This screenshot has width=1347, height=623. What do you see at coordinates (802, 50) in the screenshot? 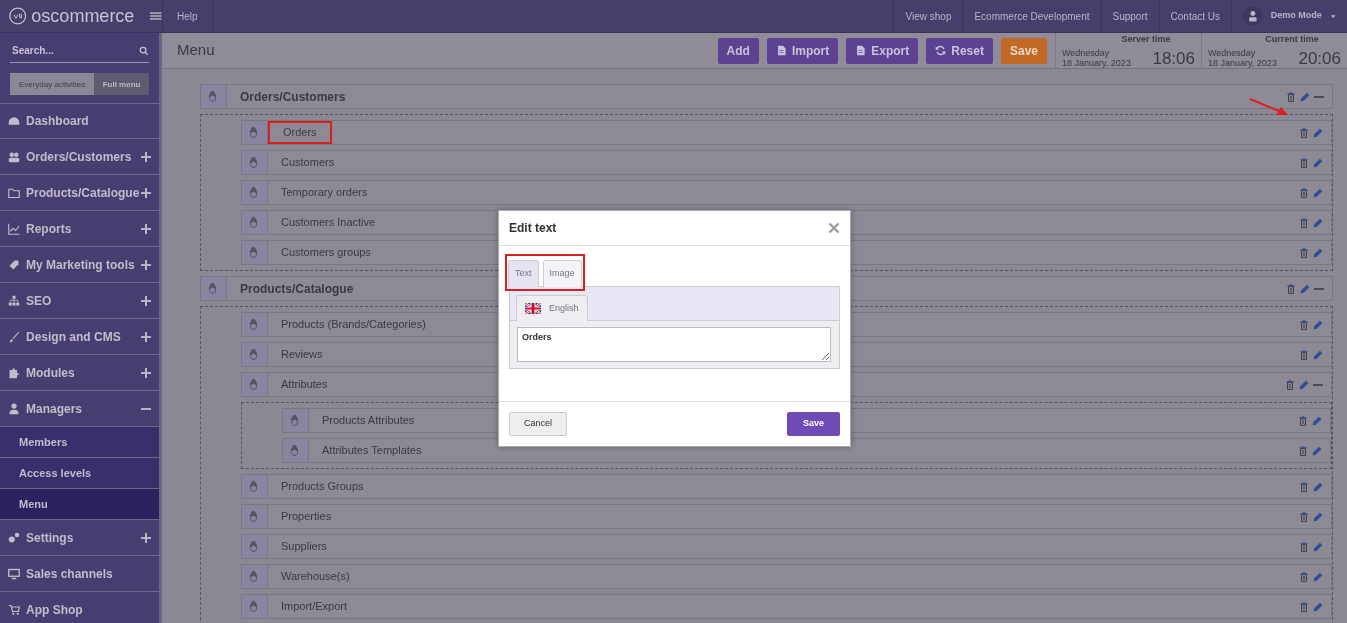
I see `toolbar-button: Import` at bounding box center [802, 50].